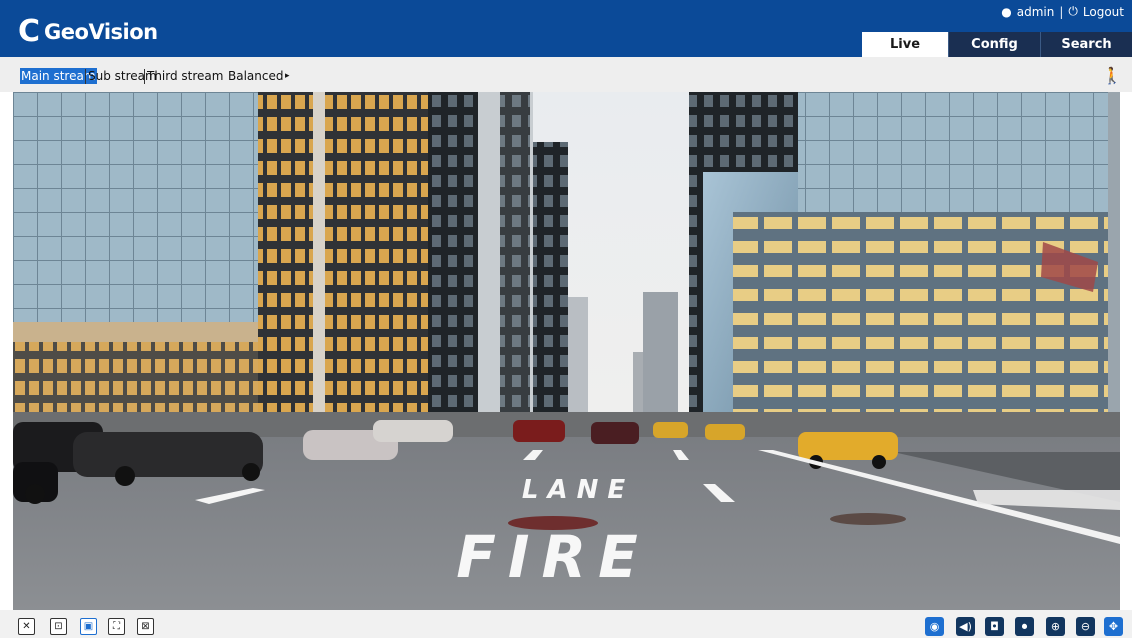 The height and width of the screenshot is (638, 1132). Describe the element at coordinates (58, 626) in the screenshot. I see `fit-view-icon: ⊡` at that location.